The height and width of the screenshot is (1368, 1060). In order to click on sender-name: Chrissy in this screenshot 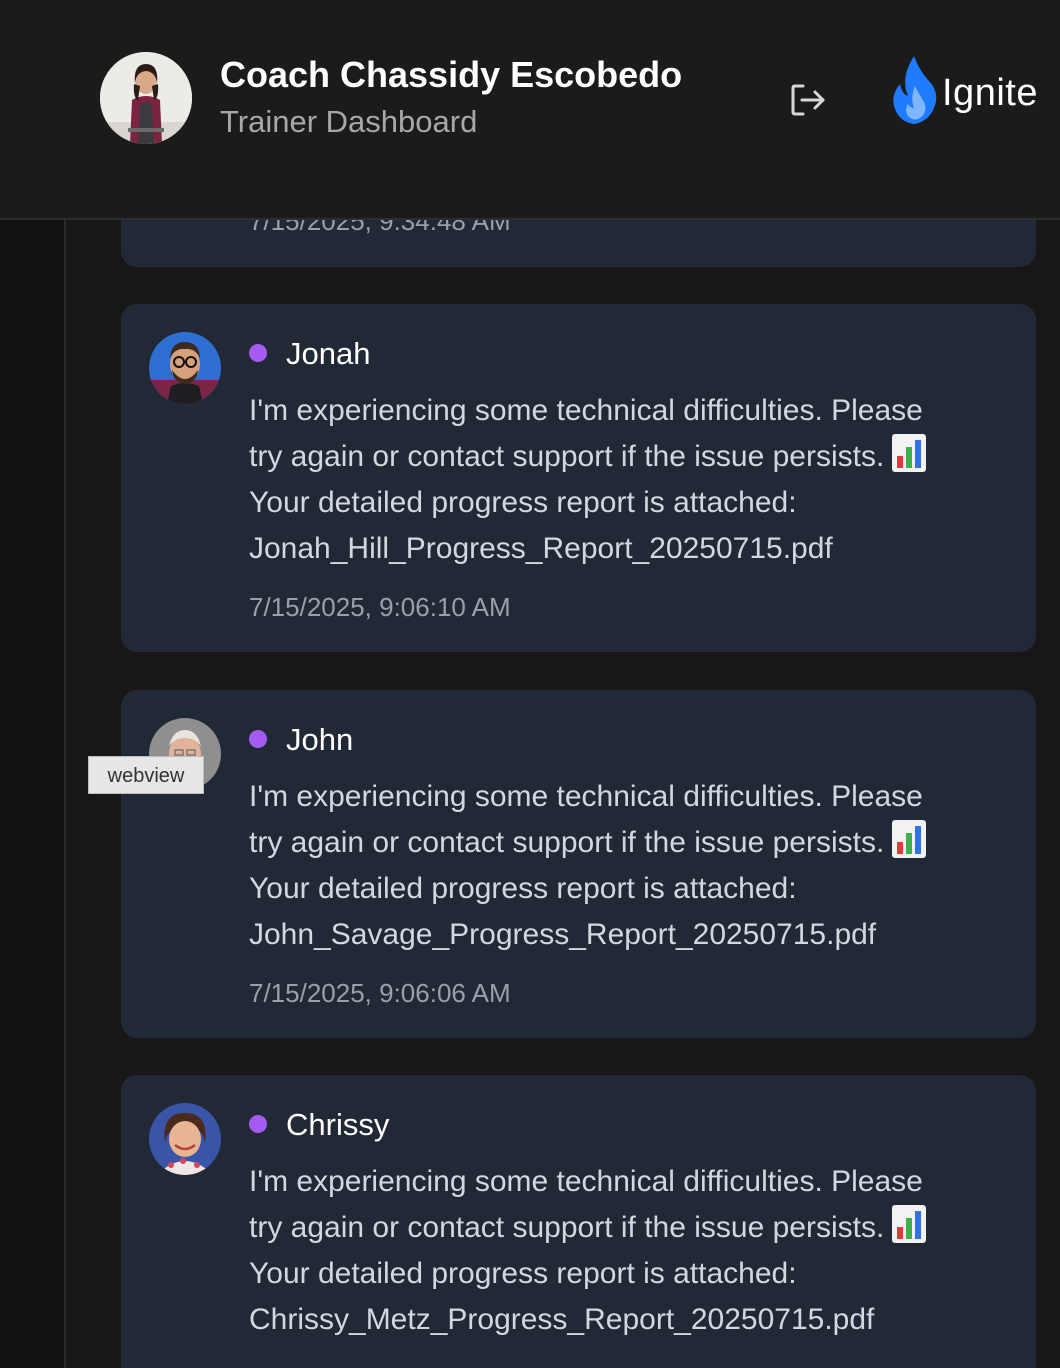, I will do `click(338, 1124)`.